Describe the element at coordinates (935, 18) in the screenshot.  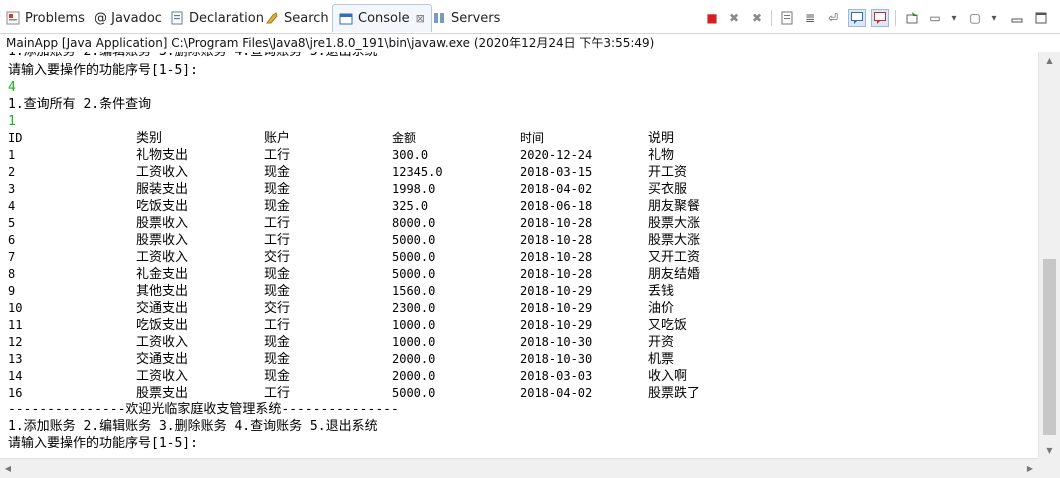
I see `display-console-button: ▭` at that location.